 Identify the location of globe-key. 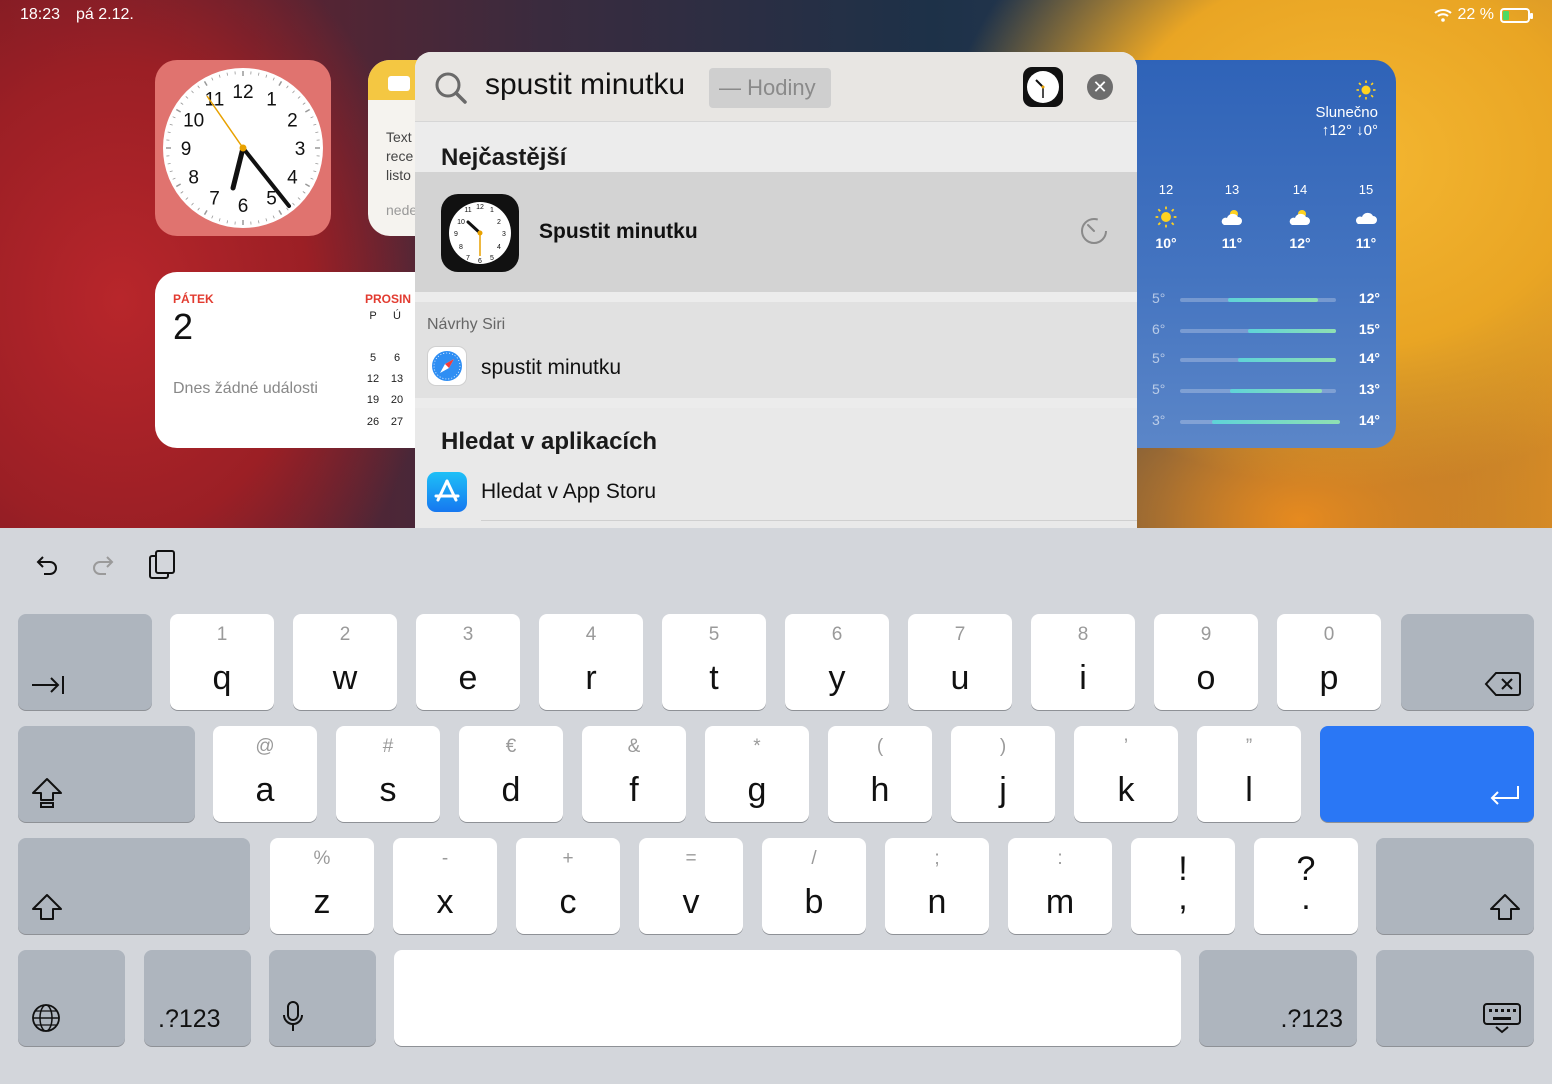
(71, 998).